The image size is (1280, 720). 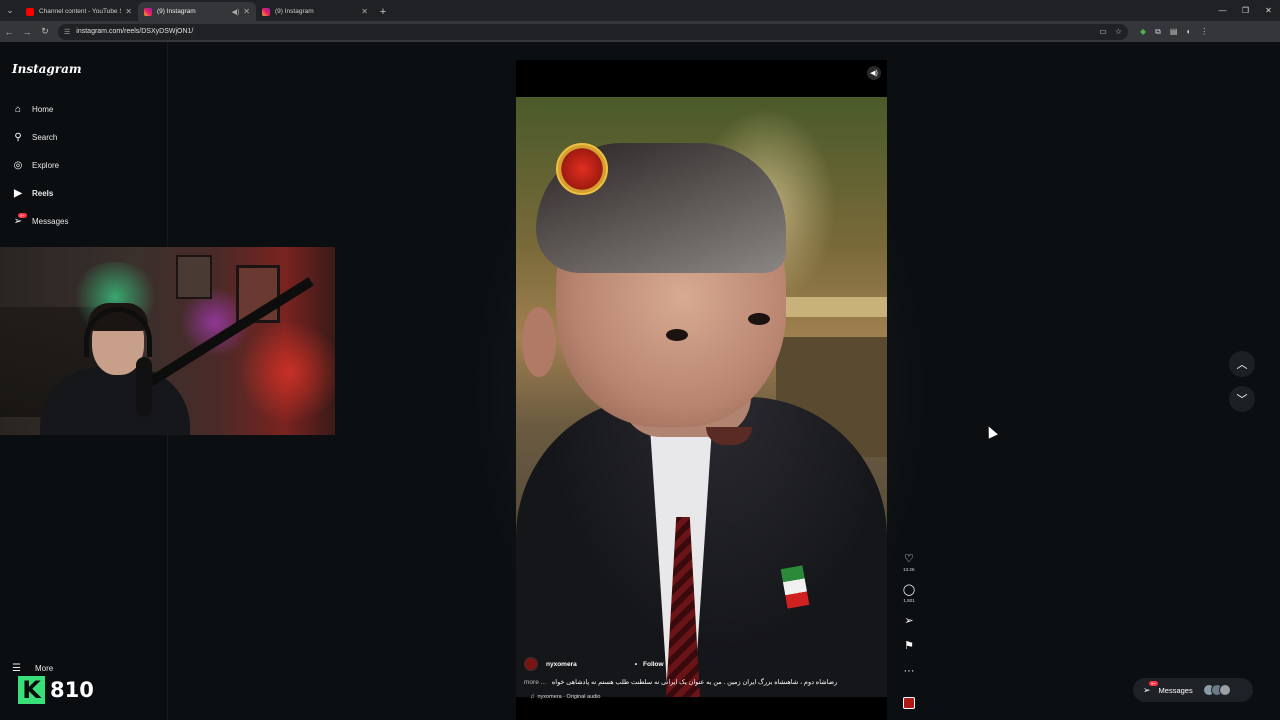 I want to click on sidebar-item-label: More, so click(x=44, y=668).